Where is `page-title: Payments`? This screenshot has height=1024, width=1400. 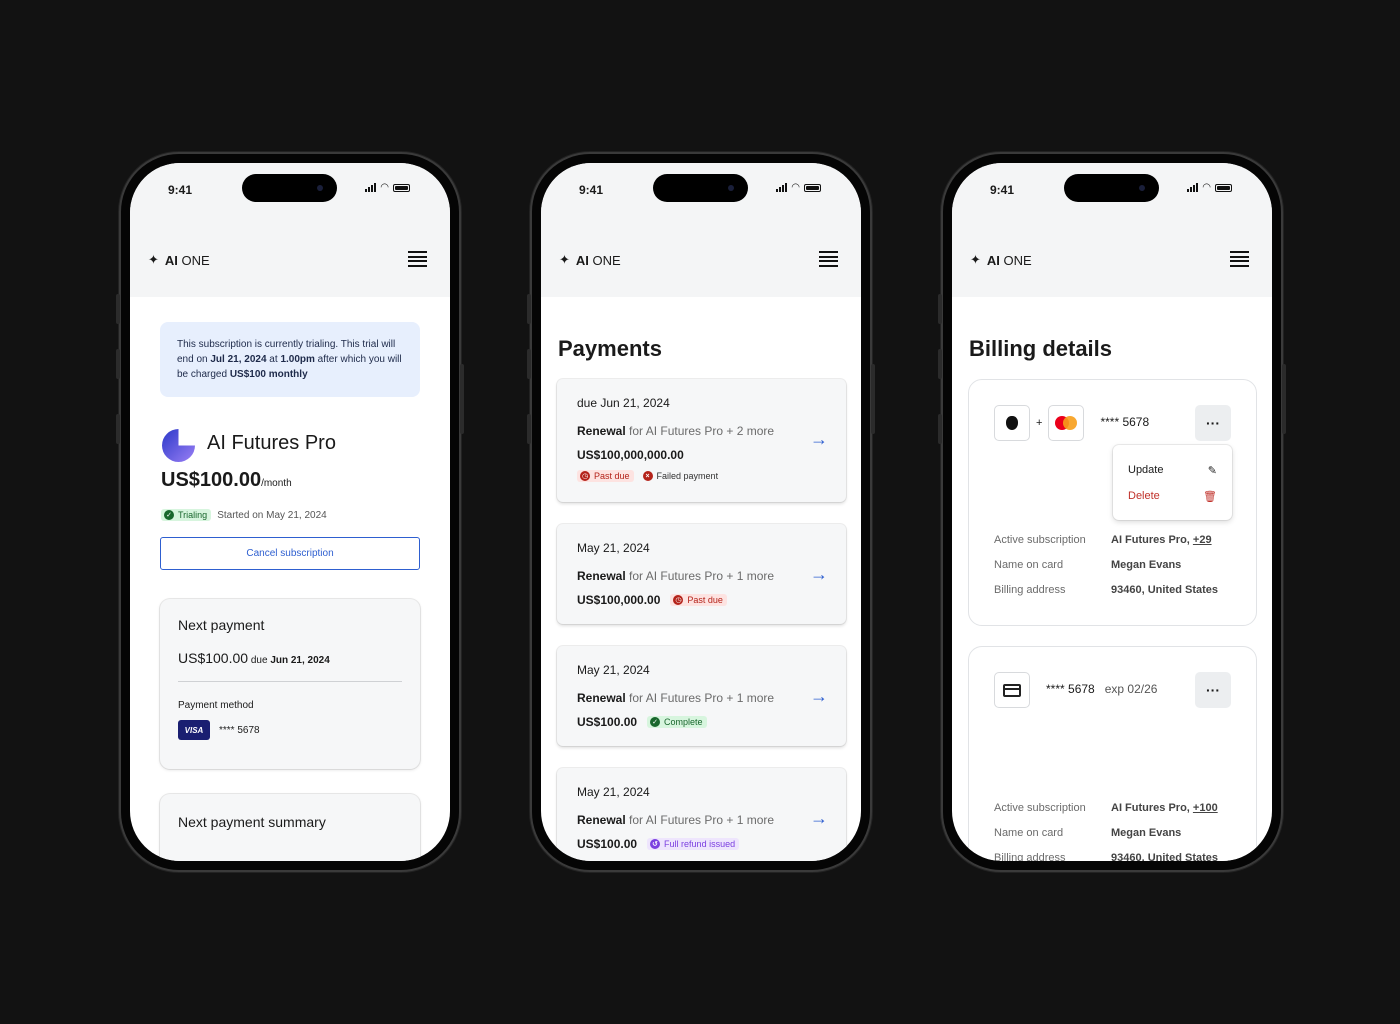
page-title: Payments is located at coordinates (610, 348).